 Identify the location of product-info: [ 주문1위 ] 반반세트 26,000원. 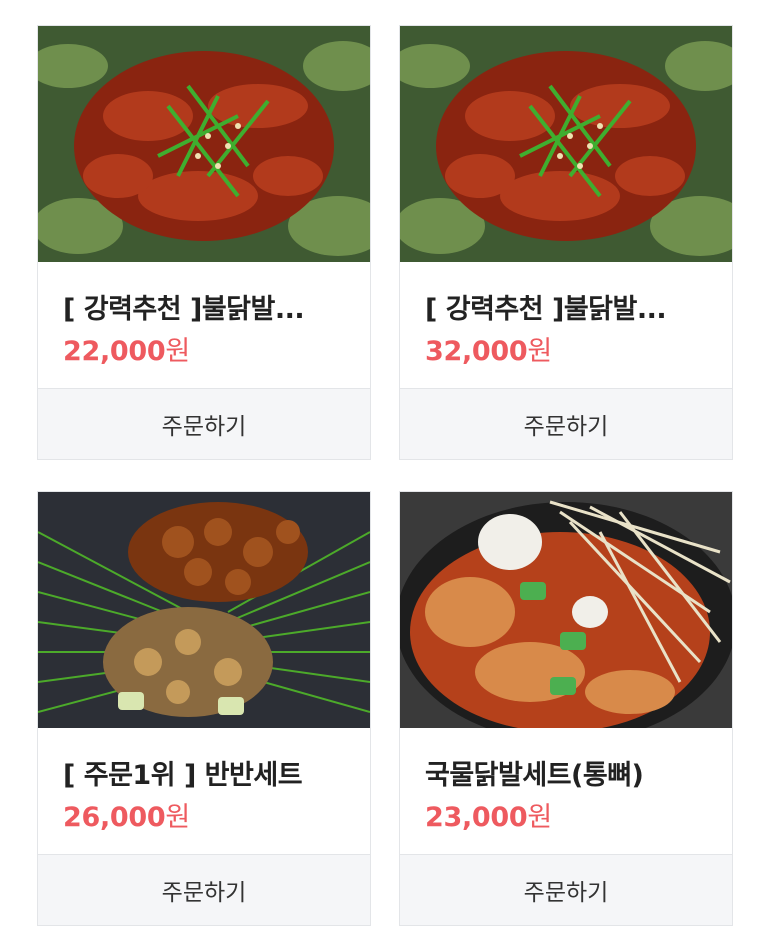
(204, 791).